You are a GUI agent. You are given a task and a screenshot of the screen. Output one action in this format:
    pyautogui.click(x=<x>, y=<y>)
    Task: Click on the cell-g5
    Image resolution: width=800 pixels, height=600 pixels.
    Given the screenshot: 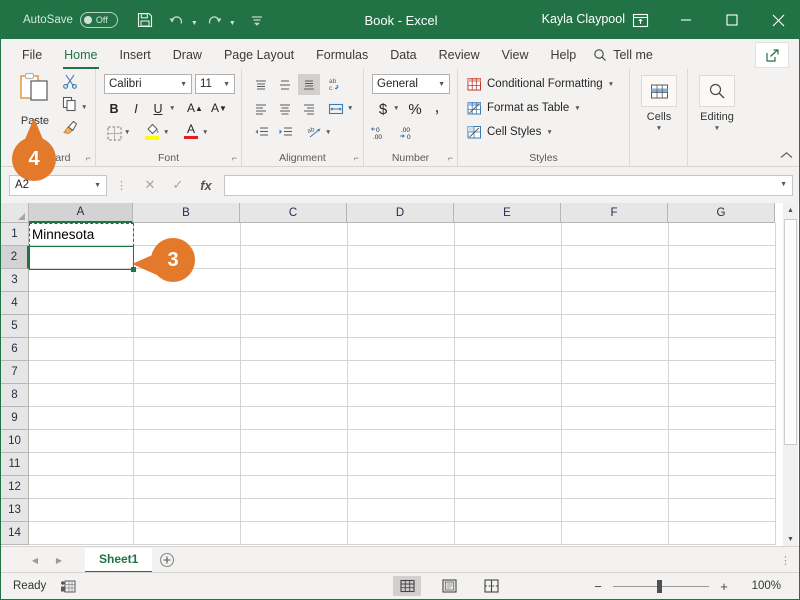 What is the action you would take?
    pyautogui.click(x=722, y=326)
    